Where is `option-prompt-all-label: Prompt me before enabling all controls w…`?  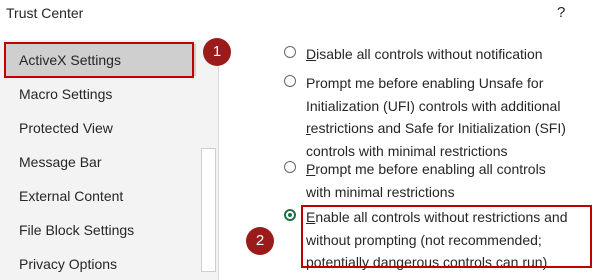 option-prompt-all-label: Prompt me before enabling all controls w… is located at coordinates (452, 180).